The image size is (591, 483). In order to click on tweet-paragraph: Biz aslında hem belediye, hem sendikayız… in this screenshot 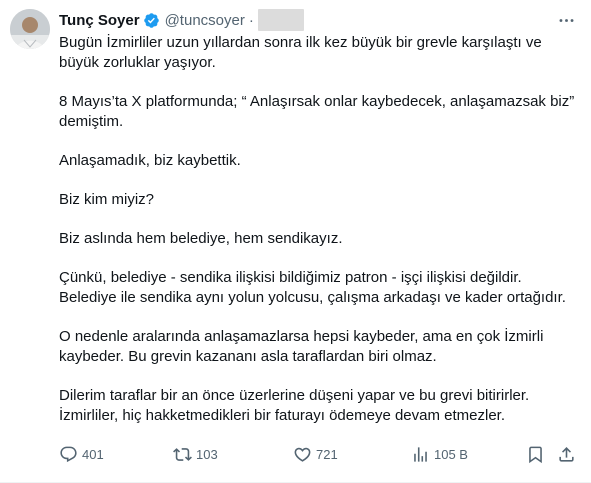, I will do `click(201, 238)`.